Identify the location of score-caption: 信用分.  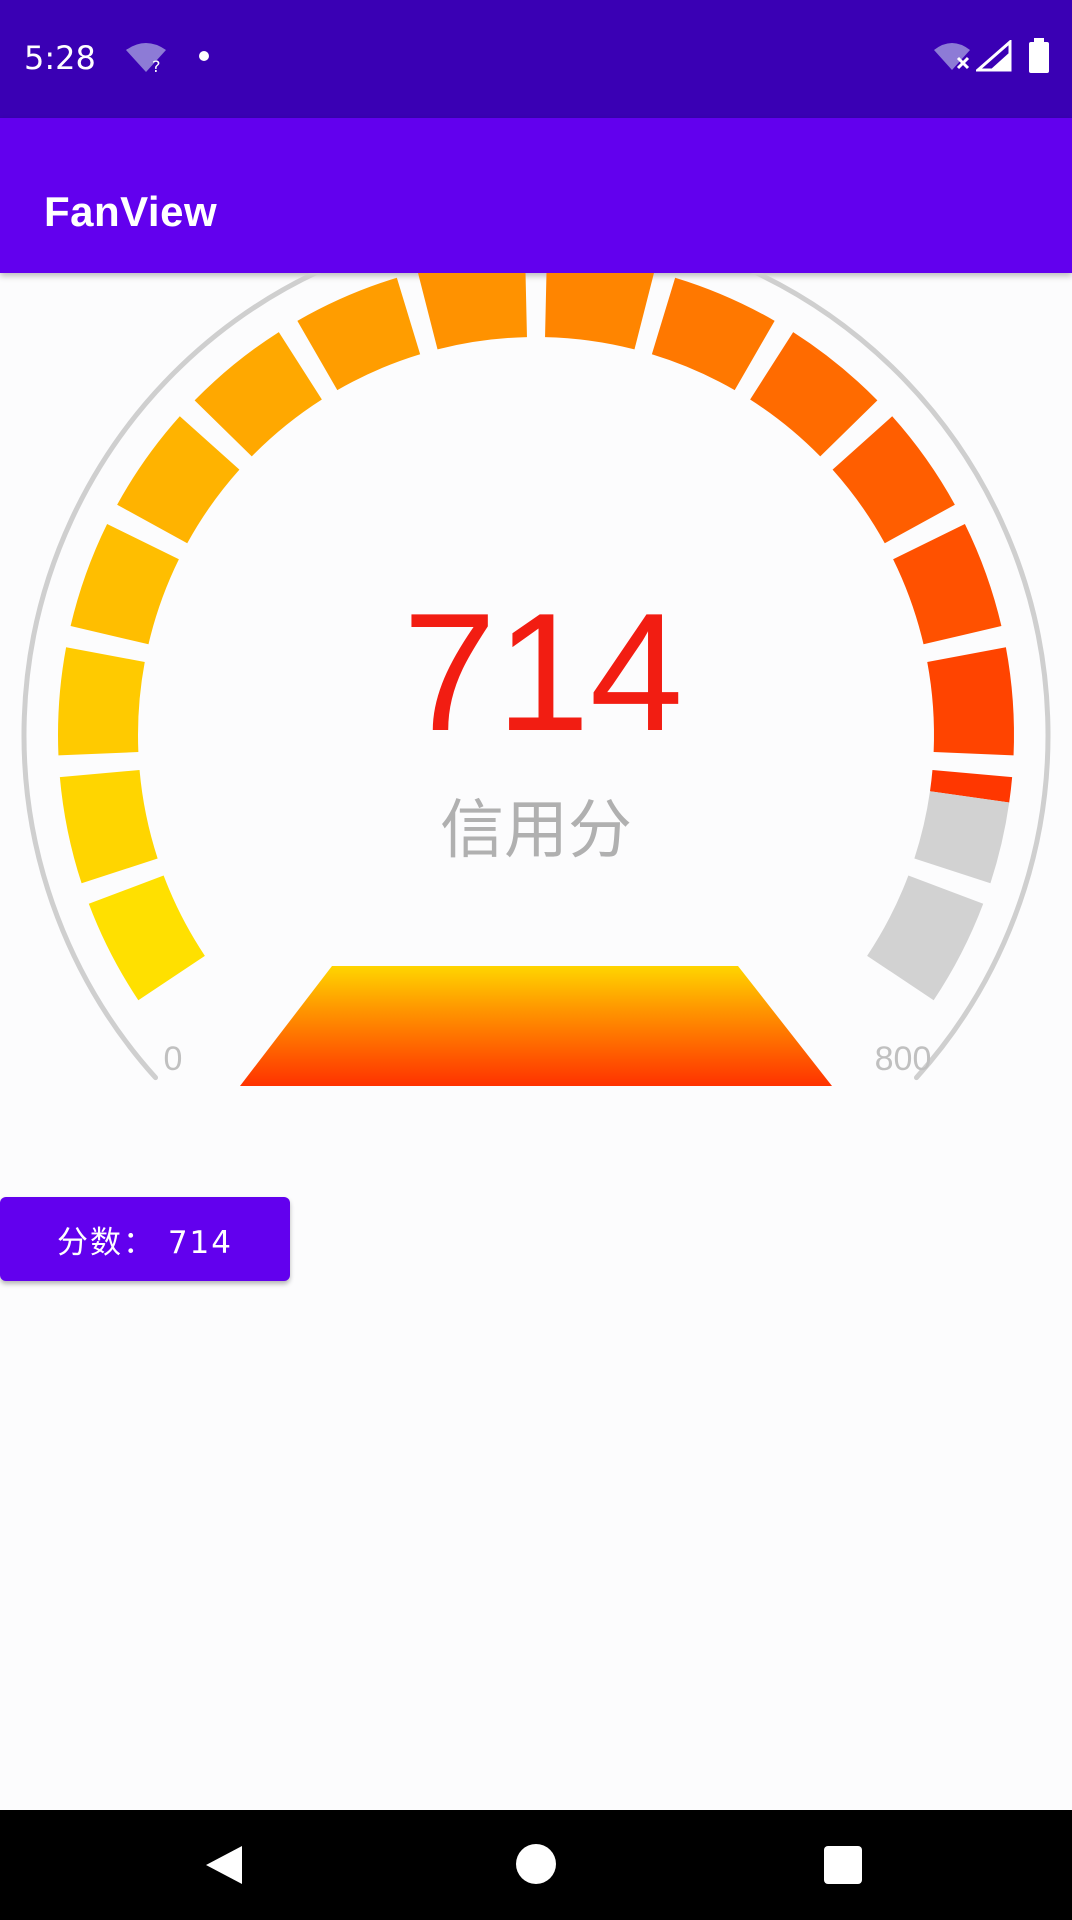
(536, 831).